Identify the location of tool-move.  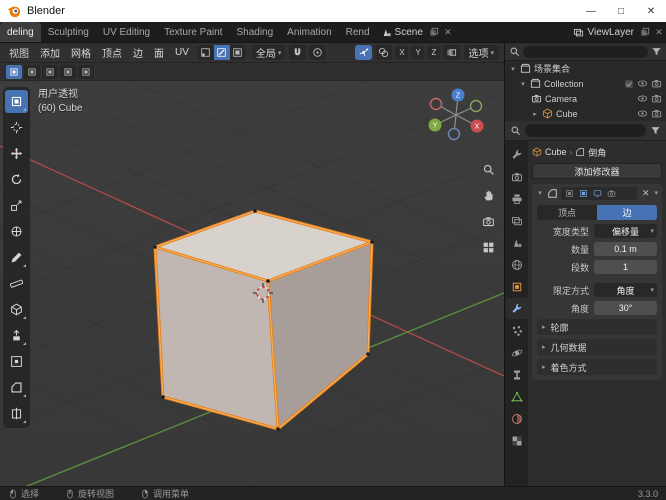
(16, 153).